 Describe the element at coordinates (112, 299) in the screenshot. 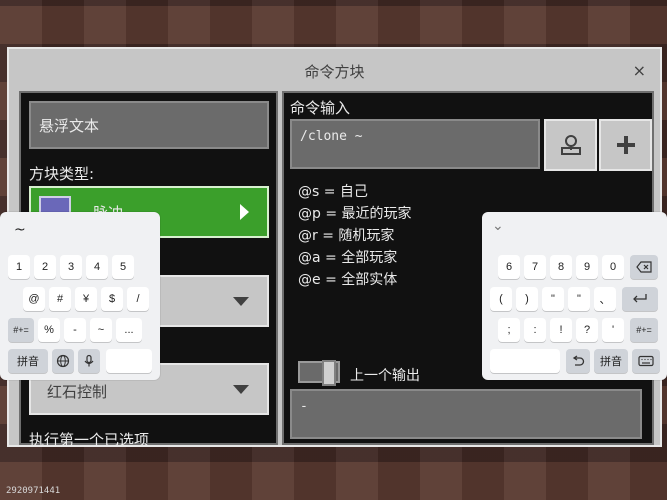

I see `key-dollar: $` at that location.